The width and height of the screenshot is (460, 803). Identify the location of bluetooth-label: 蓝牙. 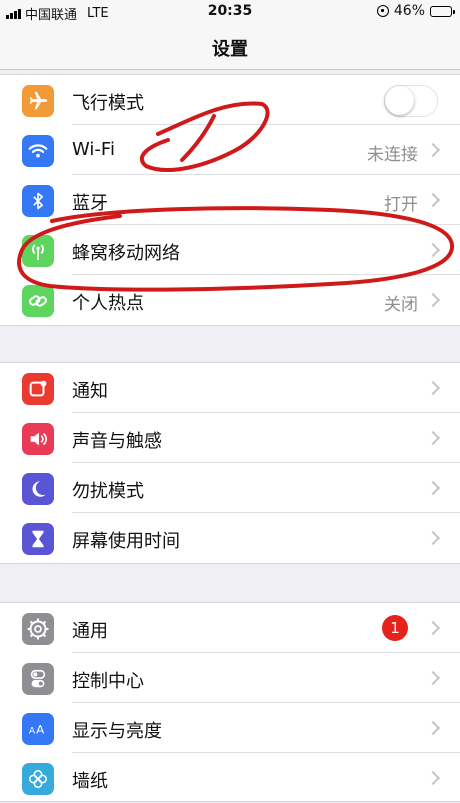
(90, 203).